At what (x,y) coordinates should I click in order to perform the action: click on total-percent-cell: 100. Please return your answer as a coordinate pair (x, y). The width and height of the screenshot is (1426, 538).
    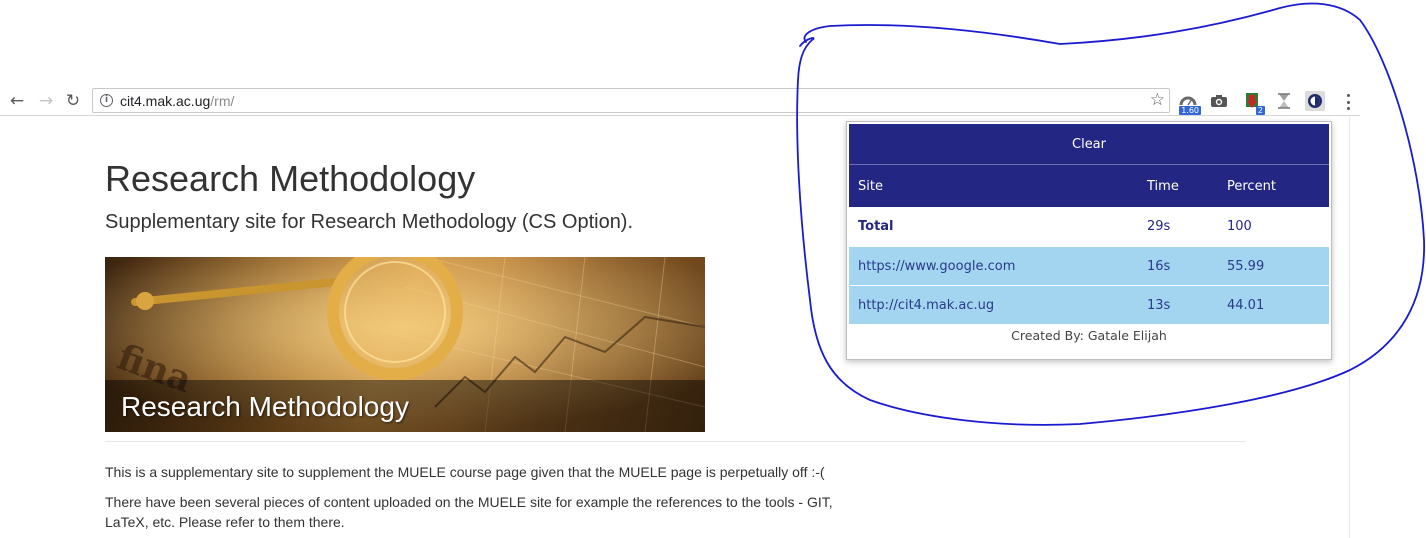
    Looking at the image, I should click on (1239, 226).